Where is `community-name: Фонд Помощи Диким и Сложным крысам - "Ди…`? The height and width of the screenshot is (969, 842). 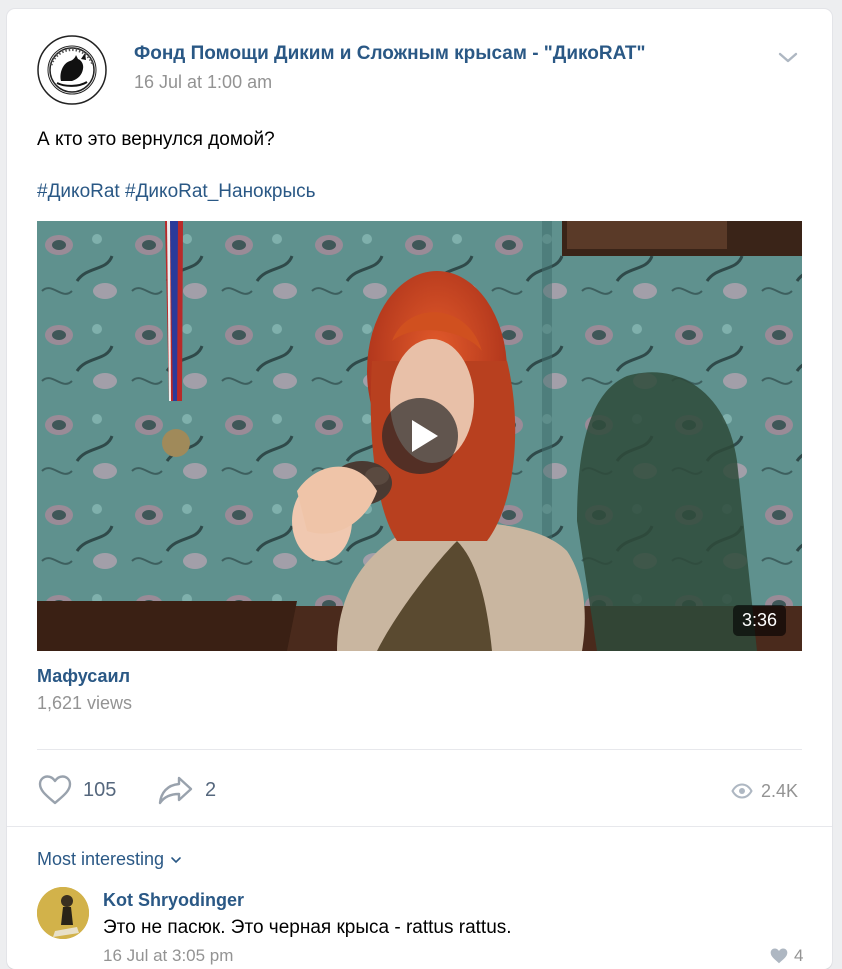 community-name: Фонд Помощи Диким и Сложным крысам - "Ди… is located at coordinates (390, 54).